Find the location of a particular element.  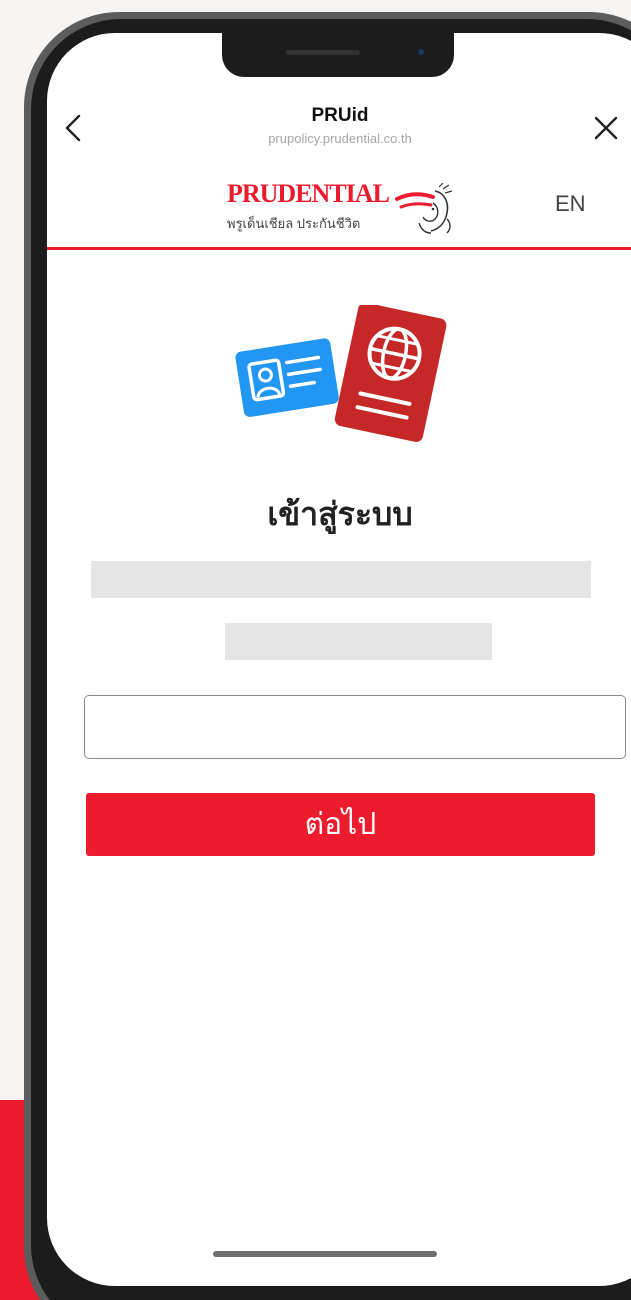

page-url: prupolicy.prudential.co.th is located at coordinates (340, 138).